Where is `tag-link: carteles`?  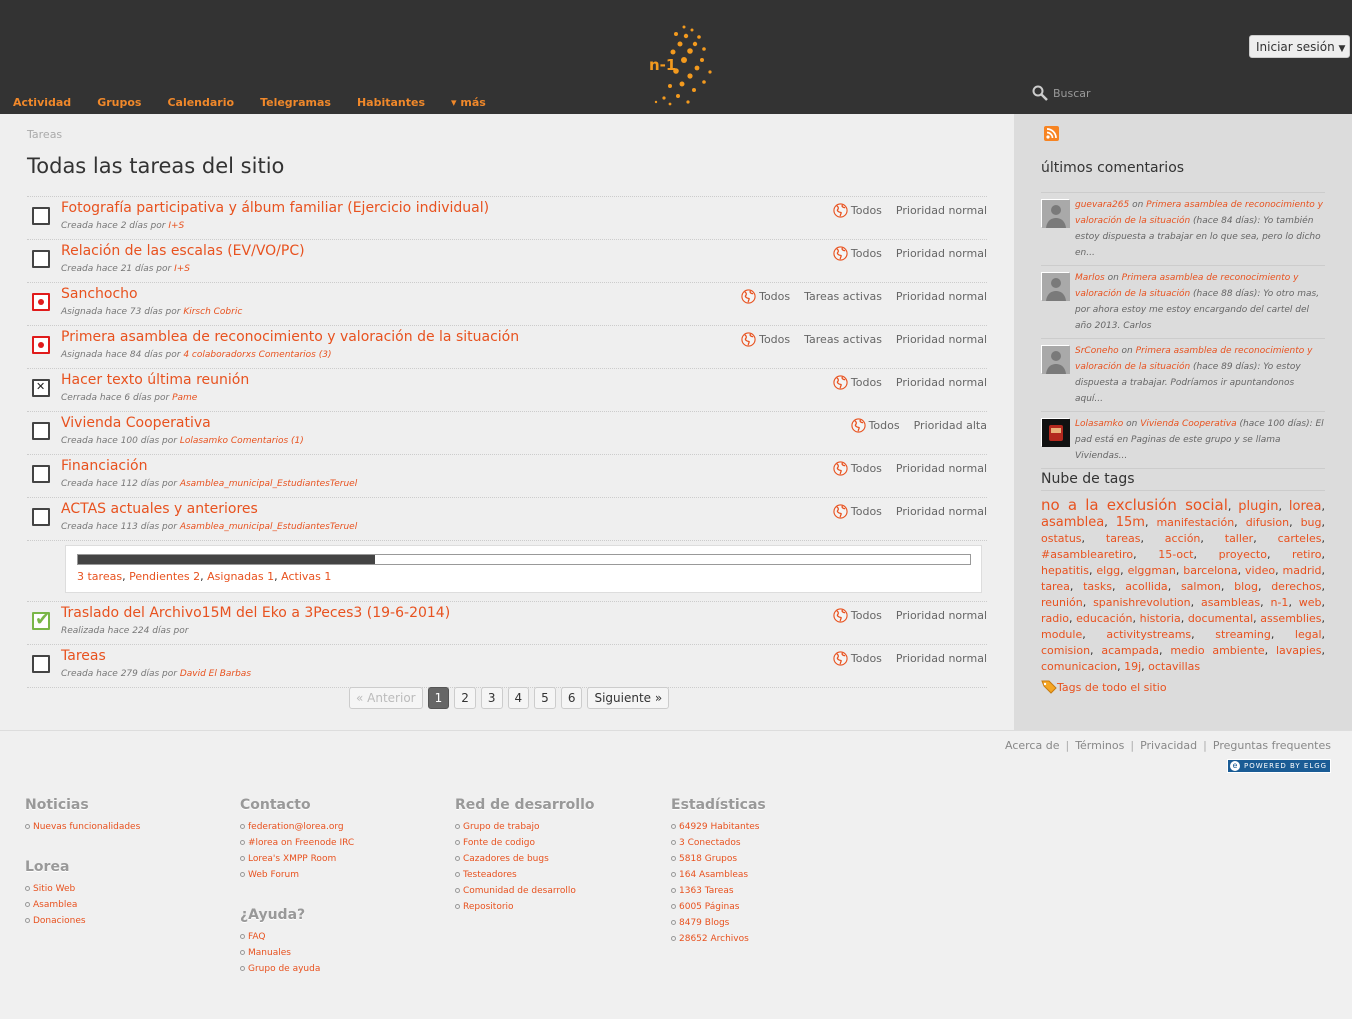 tag-link: carteles is located at coordinates (1300, 538).